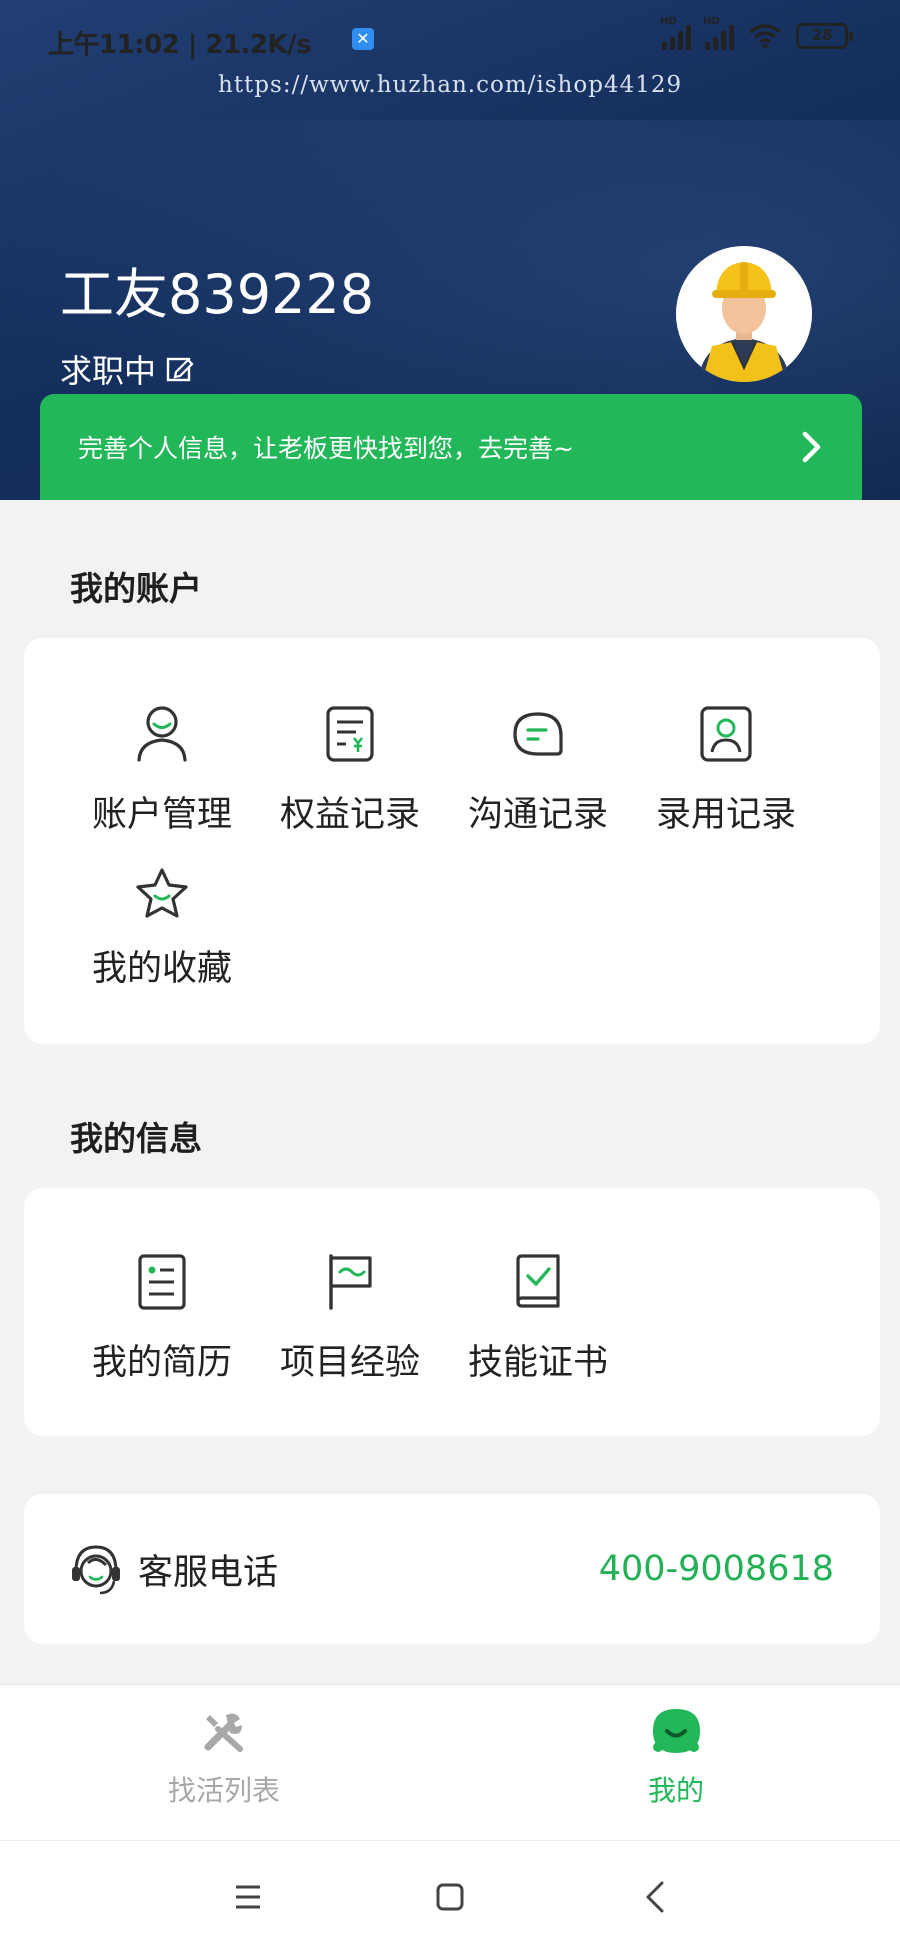 The height and width of the screenshot is (1950, 900). I want to click on flag-icon, so click(350, 1282).